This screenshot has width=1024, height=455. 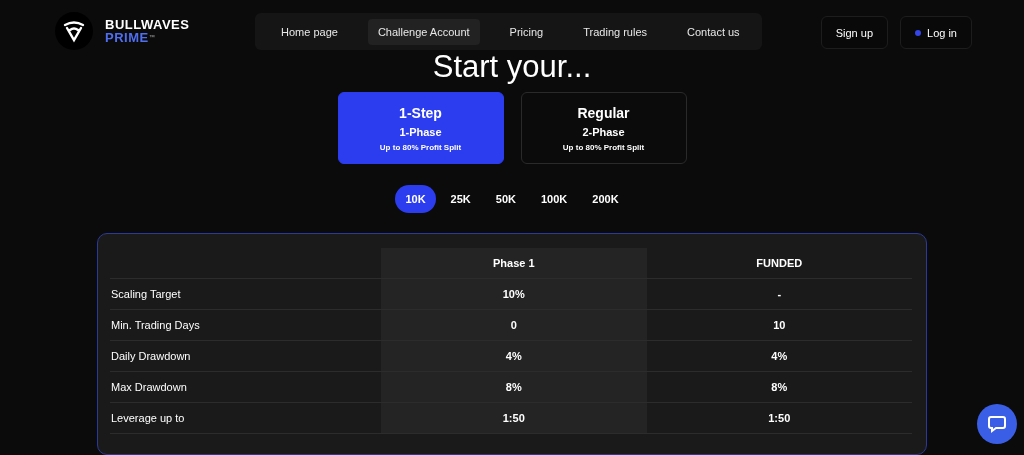 What do you see at coordinates (779, 294) in the screenshot?
I see `table-cell-text: -` at bounding box center [779, 294].